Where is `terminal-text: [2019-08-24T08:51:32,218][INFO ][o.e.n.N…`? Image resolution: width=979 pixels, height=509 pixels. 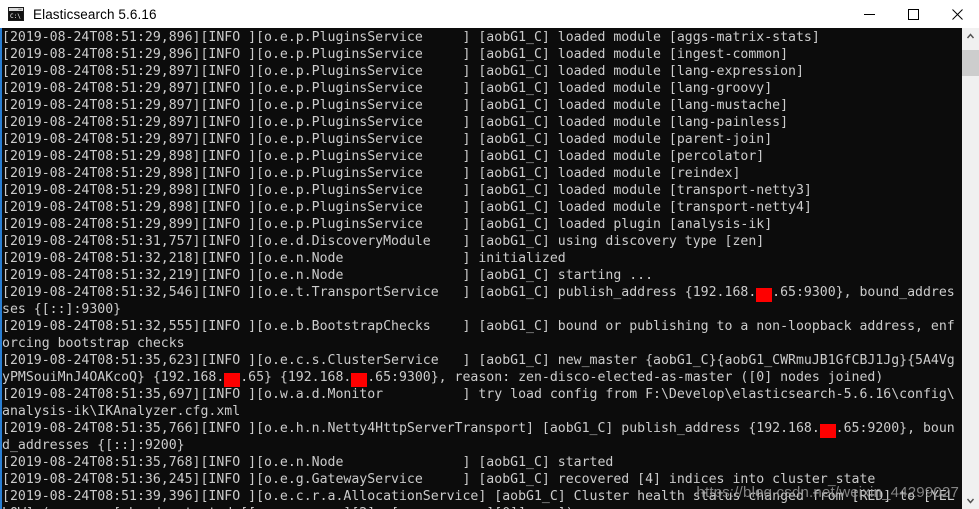
terminal-text: [2019-08-24T08:51:32,218][INFO ][o.e.n.N… is located at coordinates (284, 258).